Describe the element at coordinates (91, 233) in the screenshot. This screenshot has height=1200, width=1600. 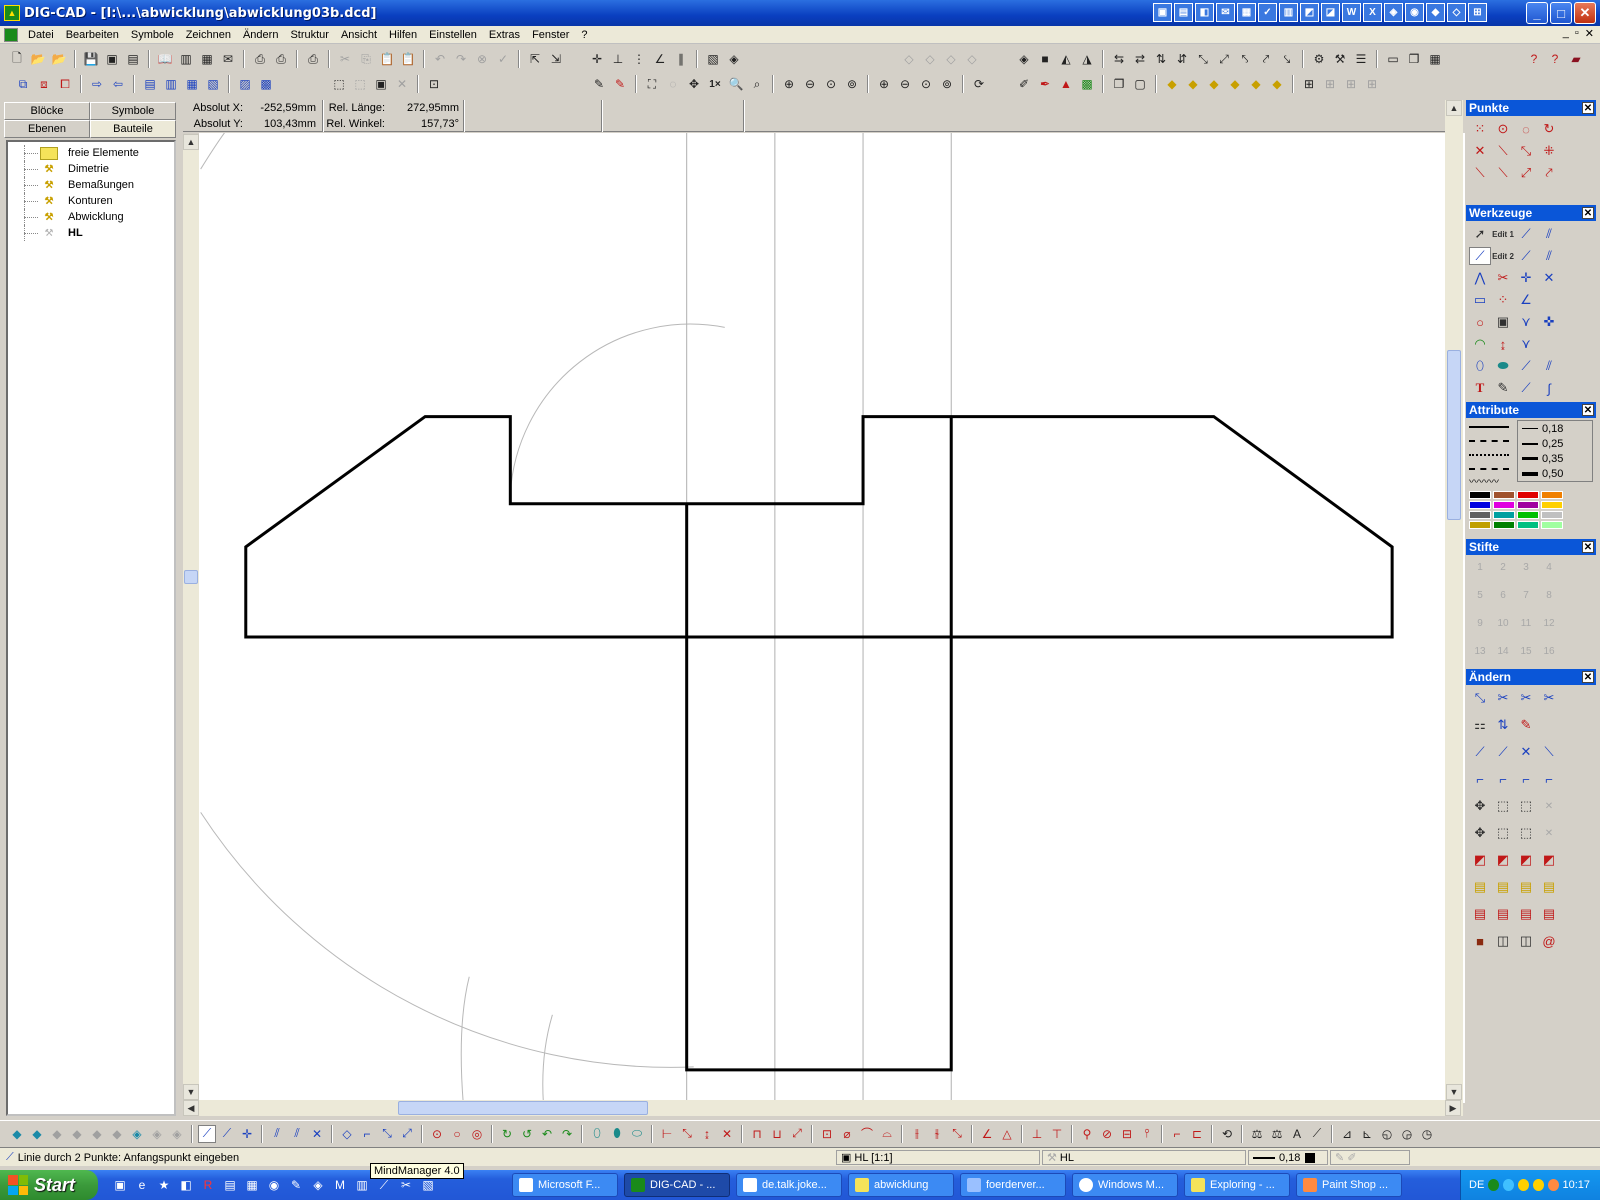
I see `tree-item-hl: ⚒ HL` at that location.